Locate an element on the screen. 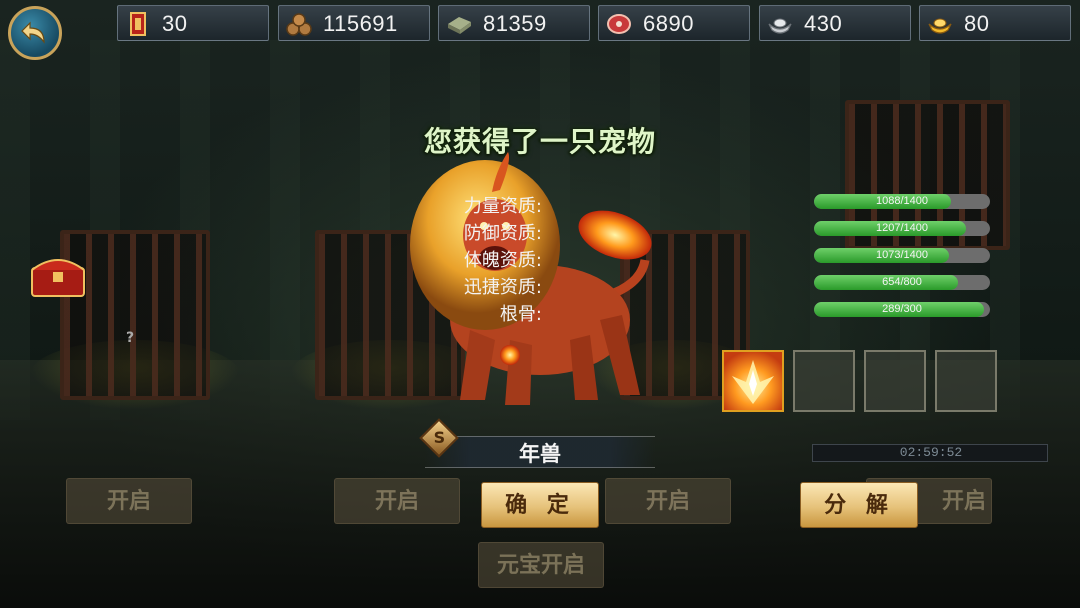 The image size is (1080, 608). gold-ingot-icon is located at coordinates (940, 26).